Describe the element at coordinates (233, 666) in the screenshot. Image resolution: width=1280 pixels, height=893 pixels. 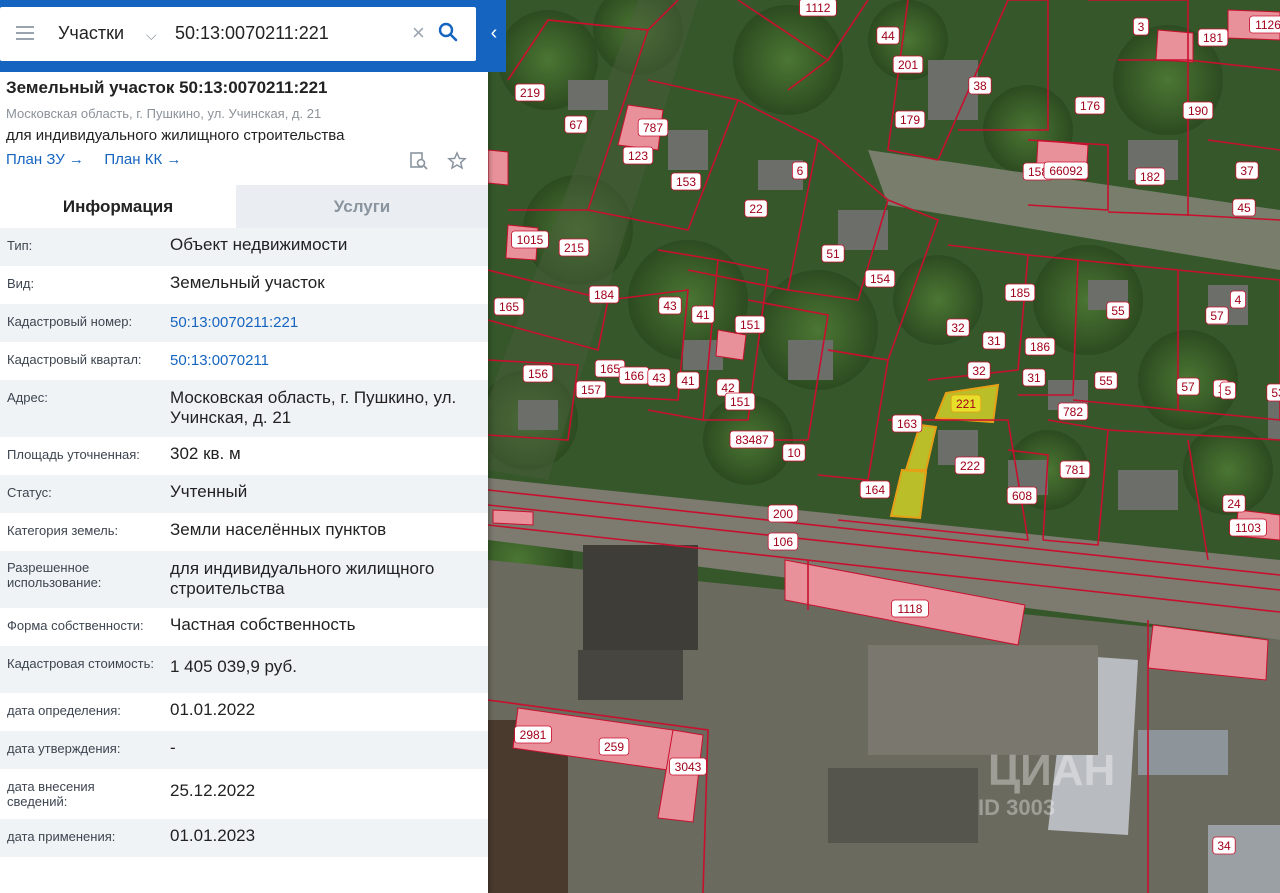
I see `info-row-value: 1 405 039,9 руб.` at that location.